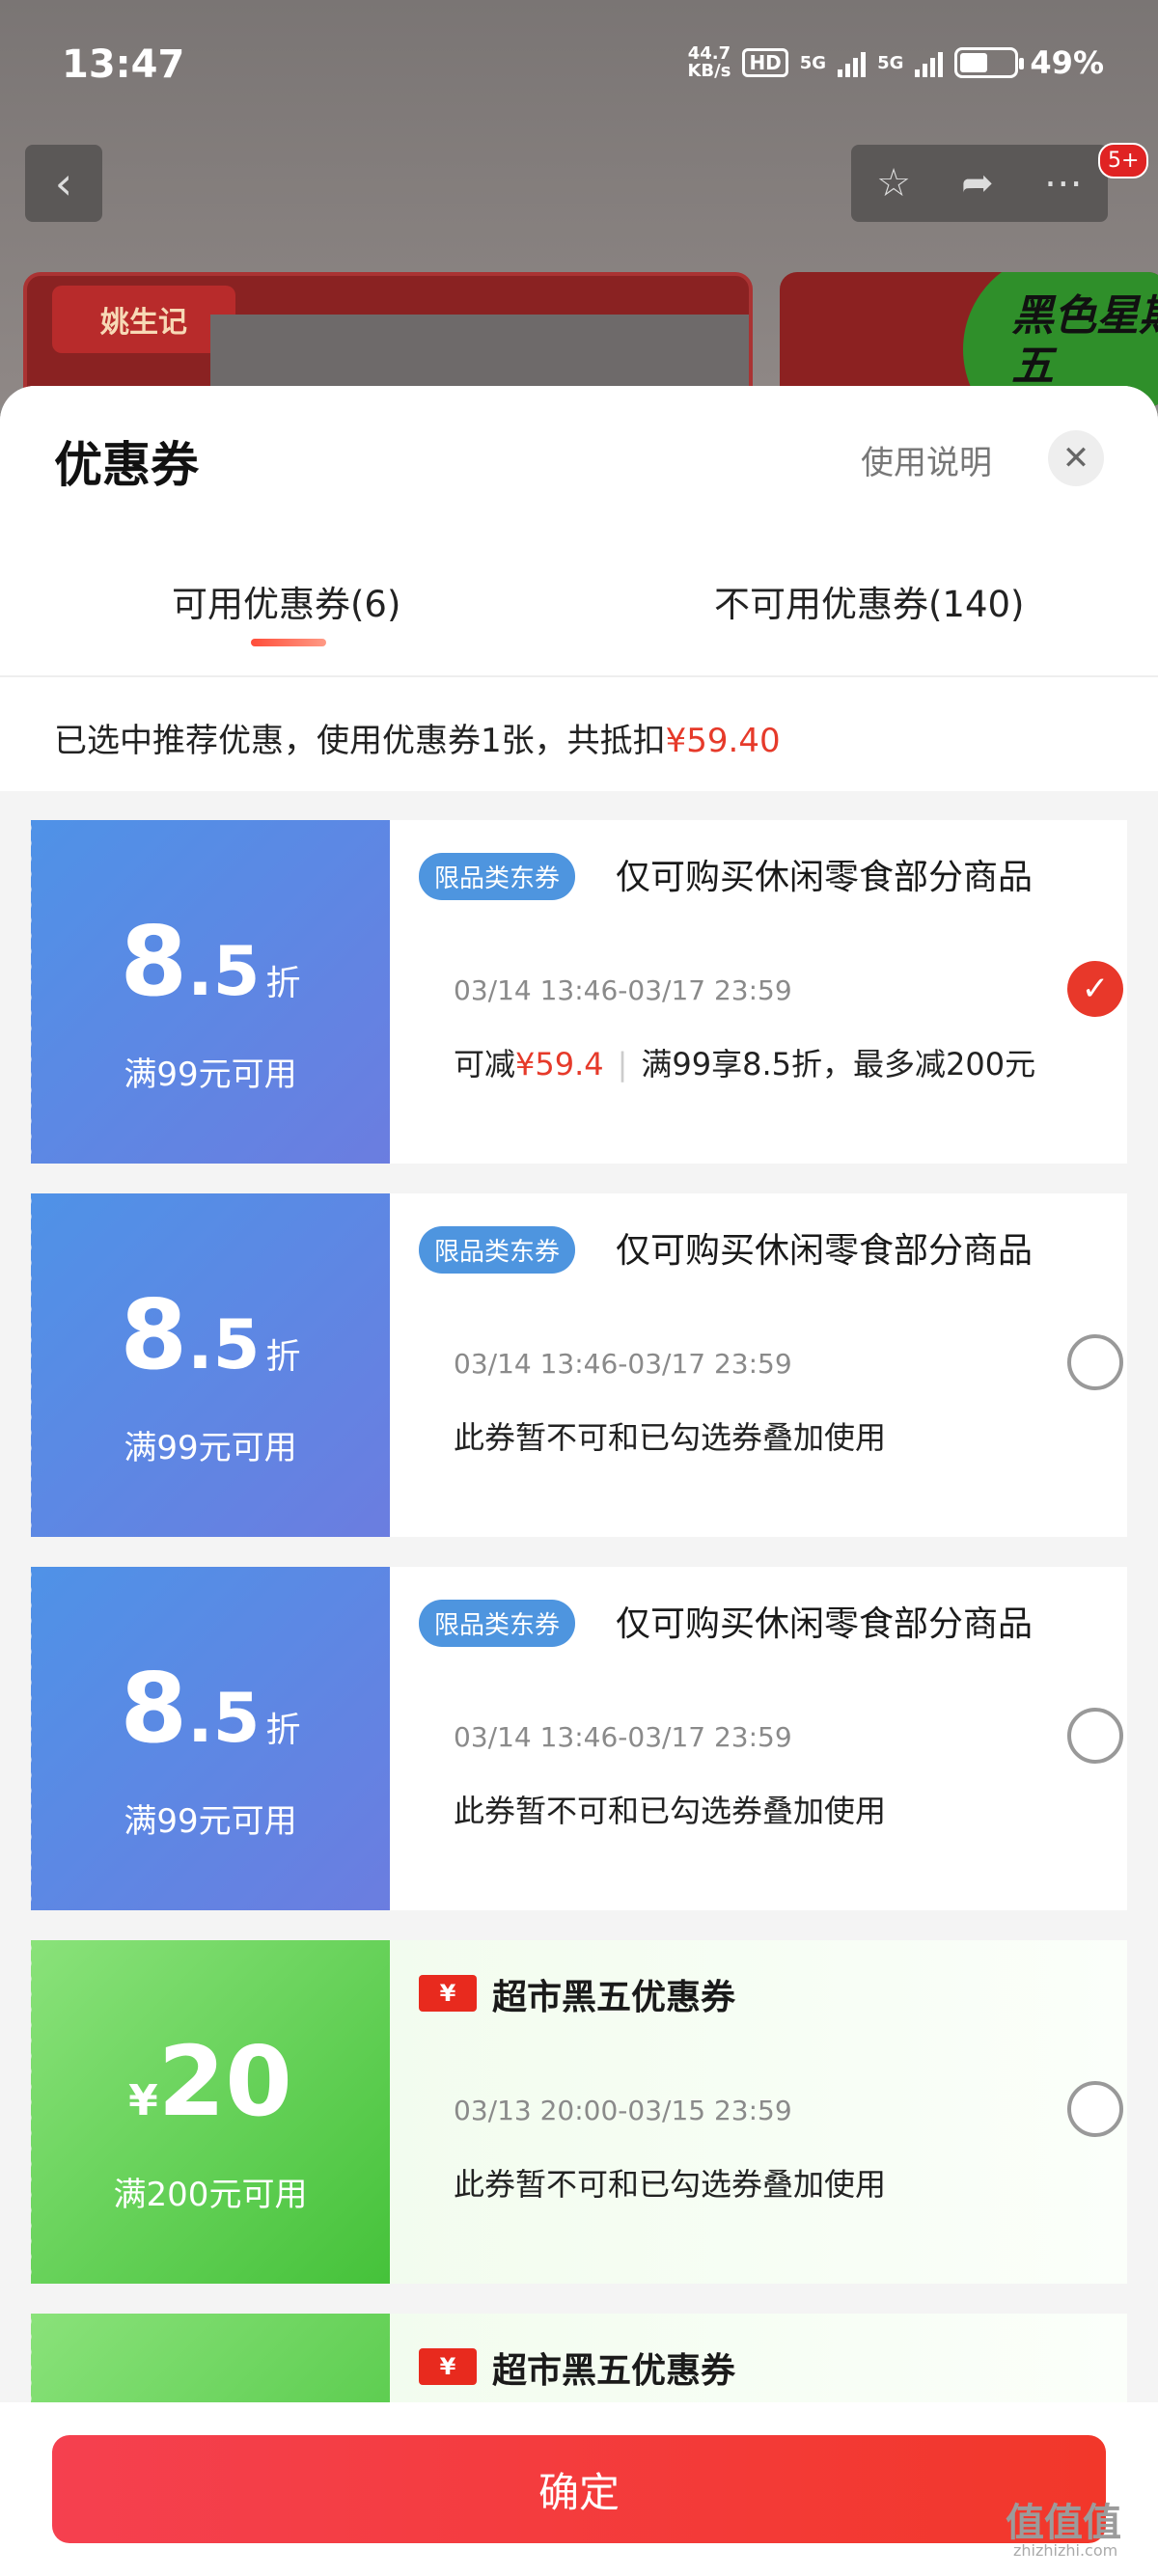  I want to click on selection-summary: 已选中推荐优惠，使用优惠券1张，共抵扣¥59.40, so click(579, 733).